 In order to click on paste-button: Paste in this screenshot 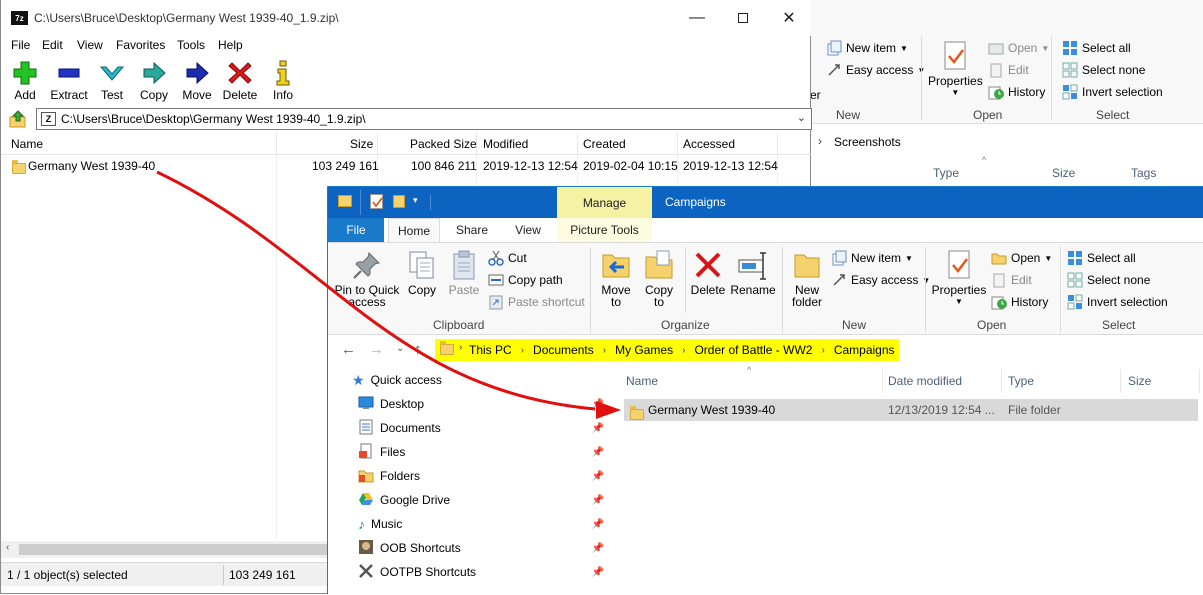, I will do `click(464, 272)`.